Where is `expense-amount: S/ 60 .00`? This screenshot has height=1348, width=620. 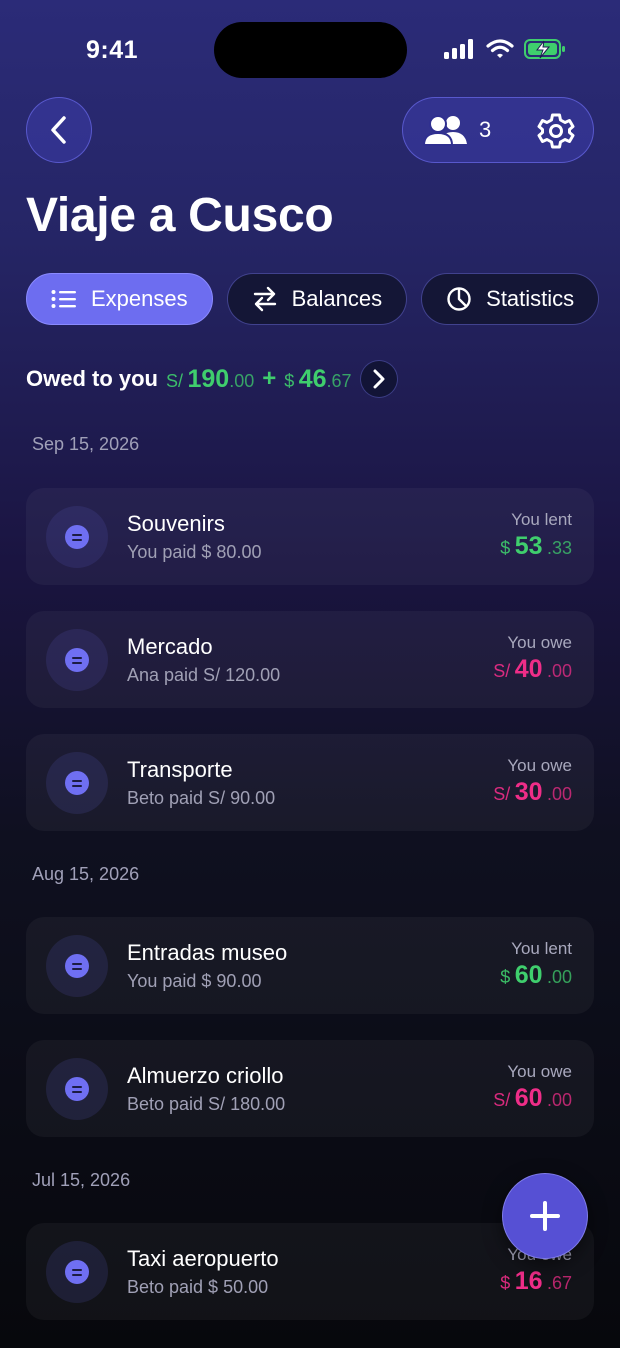
expense-amount: S/ 60 .00 is located at coordinates (532, 1098).